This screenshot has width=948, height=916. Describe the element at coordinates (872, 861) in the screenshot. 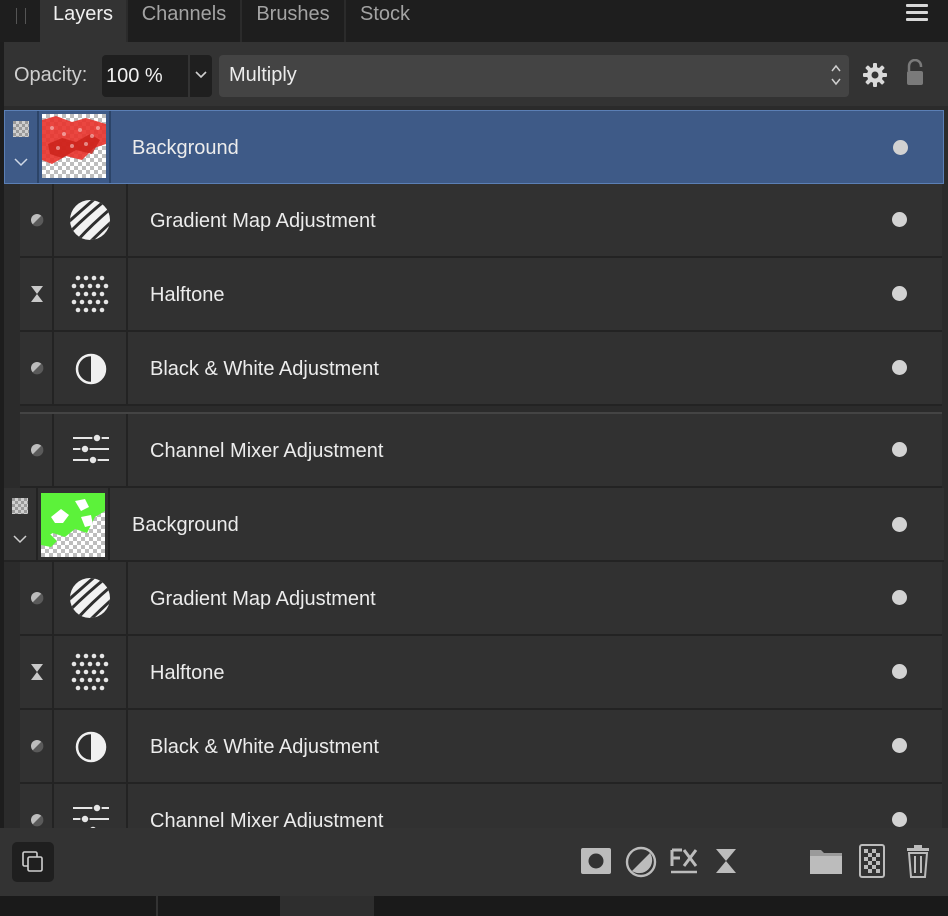

I see `new-pixel-layer-icon` at that location.